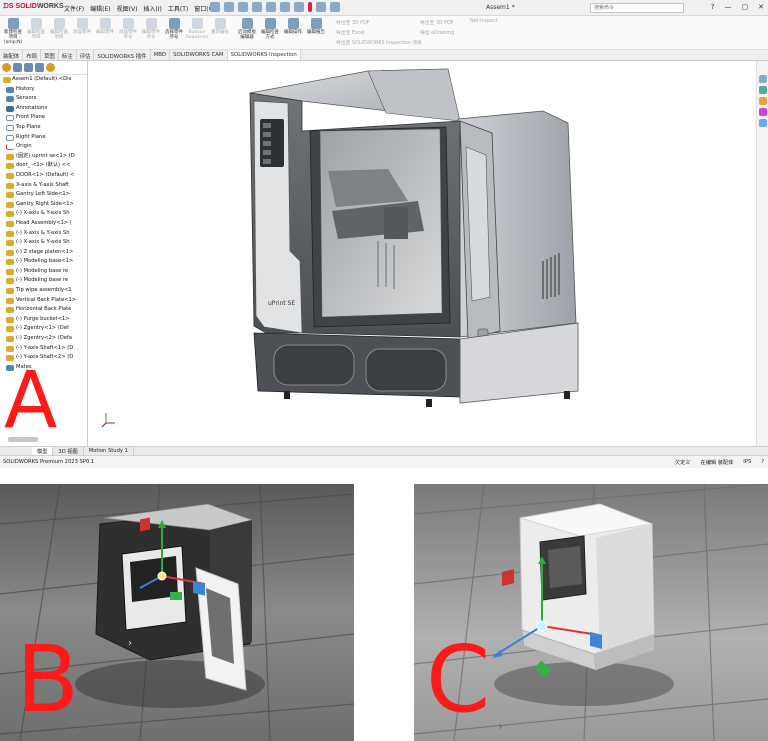  I want to click on print-icon, so click(271, 7).